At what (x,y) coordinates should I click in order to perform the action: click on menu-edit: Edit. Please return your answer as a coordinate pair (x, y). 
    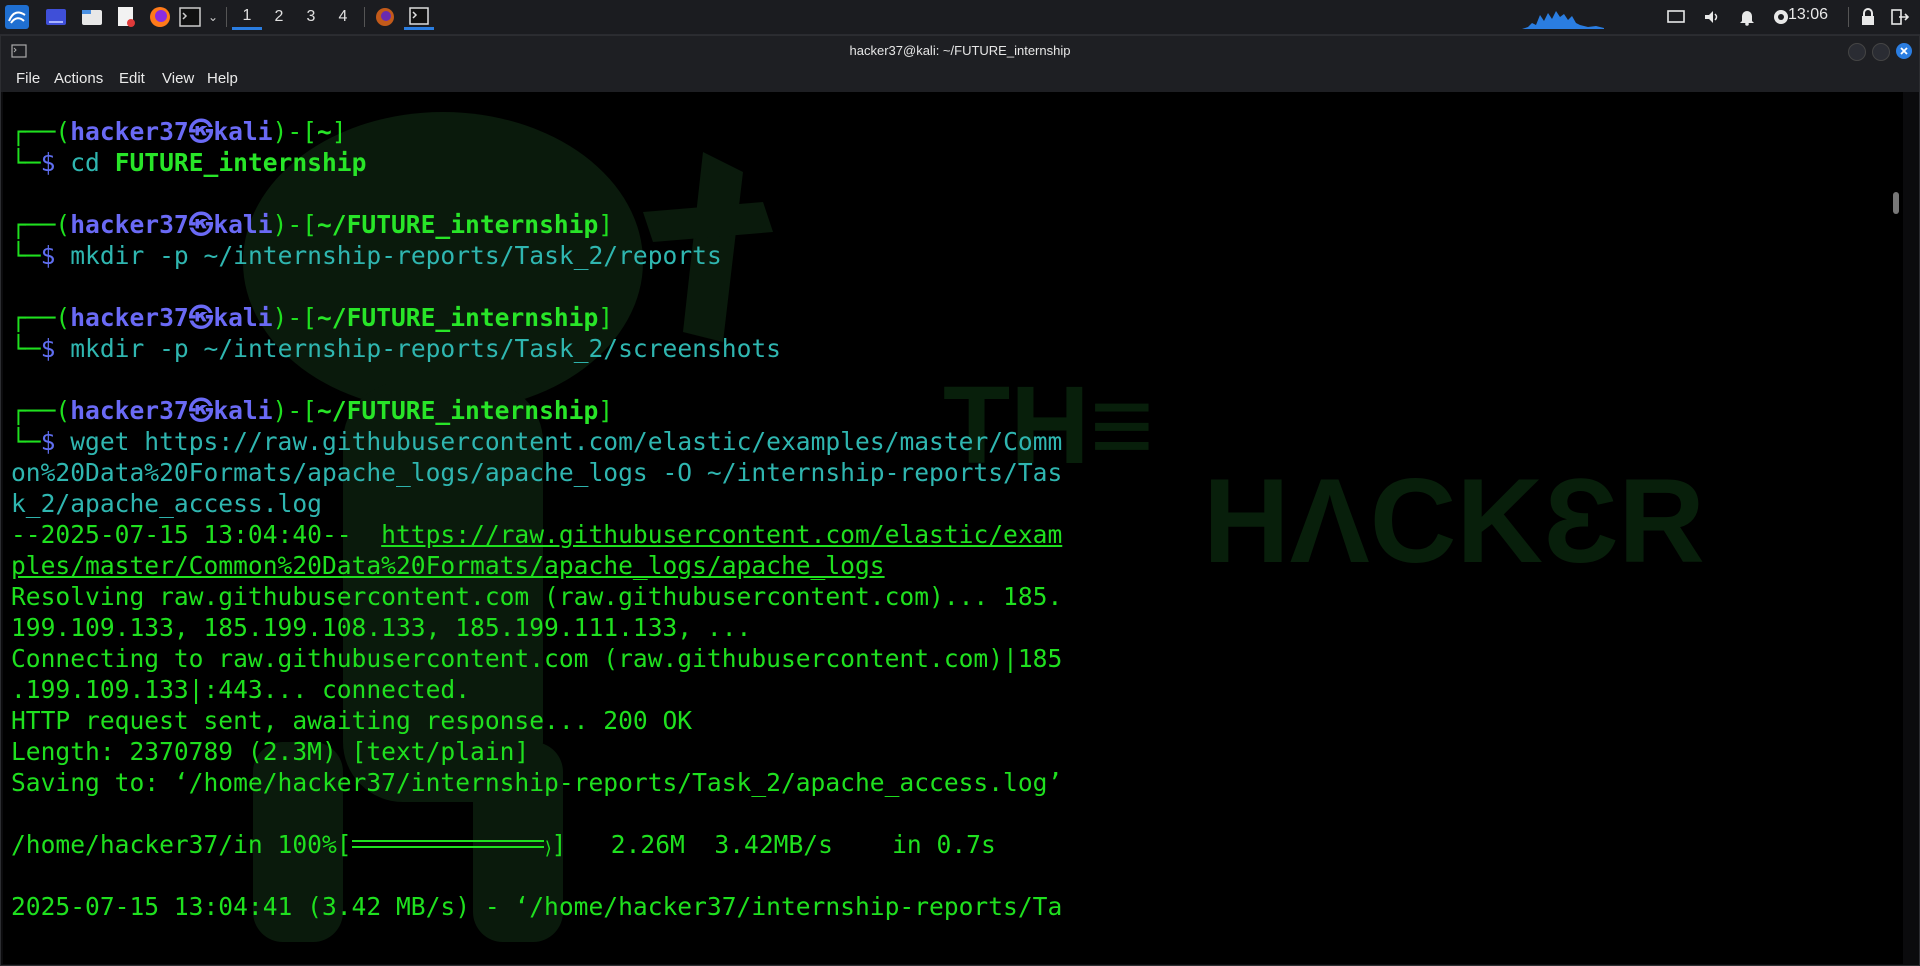
    Looking at the image, I should click on (132, 78).